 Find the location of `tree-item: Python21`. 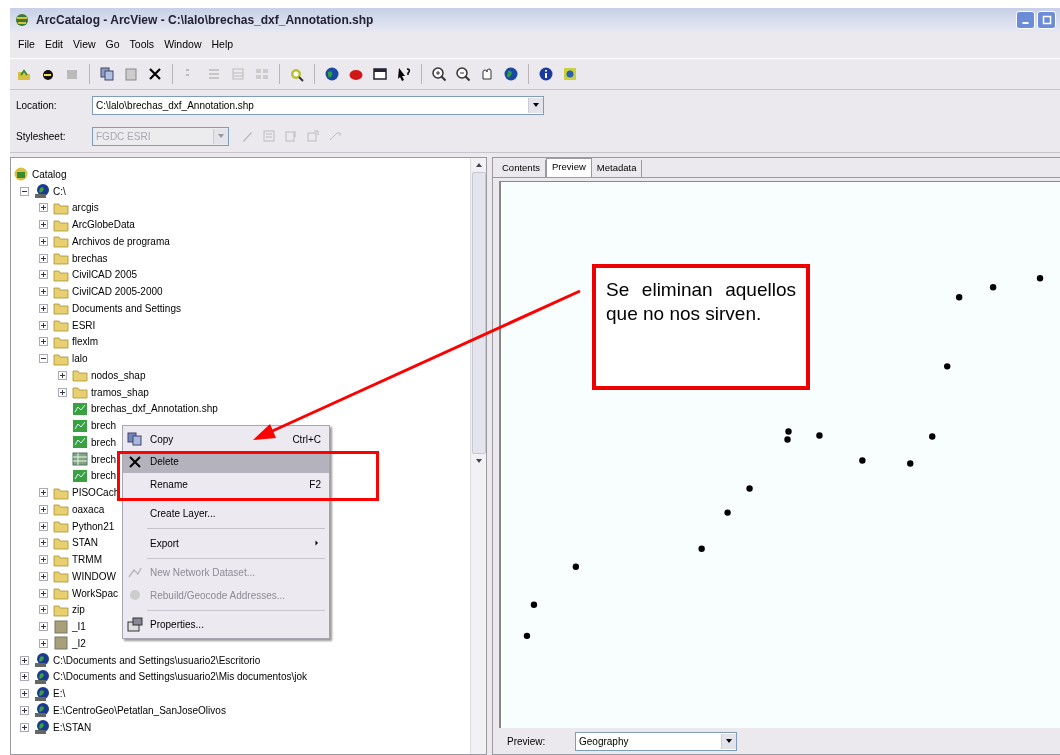

tree-item: Python21 is located at coordinates (93, 526).